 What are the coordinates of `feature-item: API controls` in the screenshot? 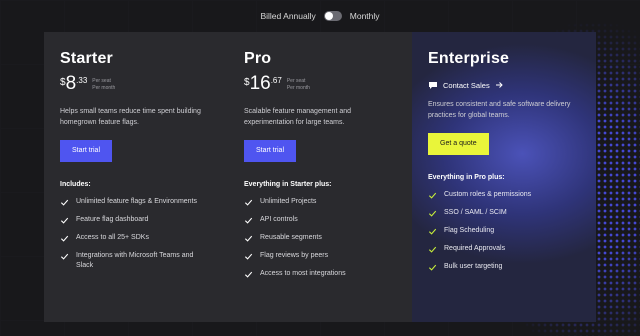 It's located at (320, 220).